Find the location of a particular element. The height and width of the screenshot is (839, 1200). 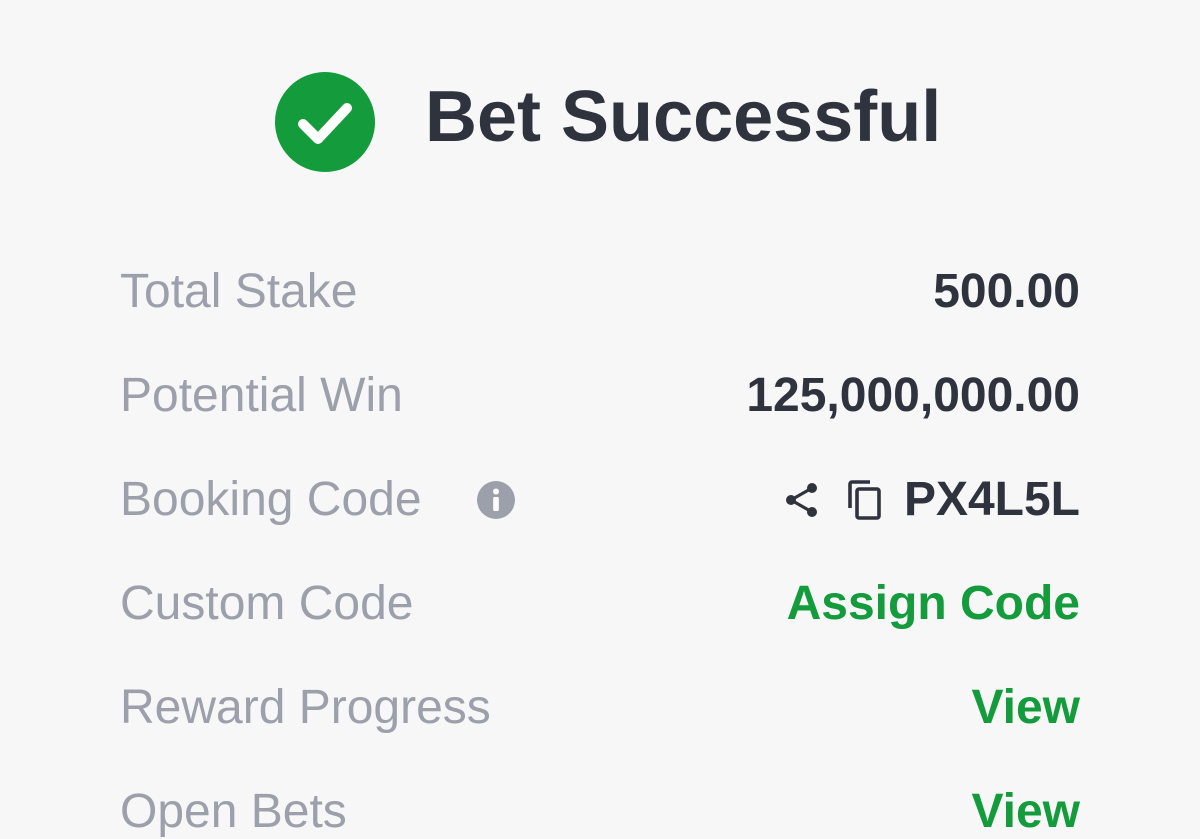

potential-win-row: Potential Win 125,000,000.00 is located at coordinates (600, 396).